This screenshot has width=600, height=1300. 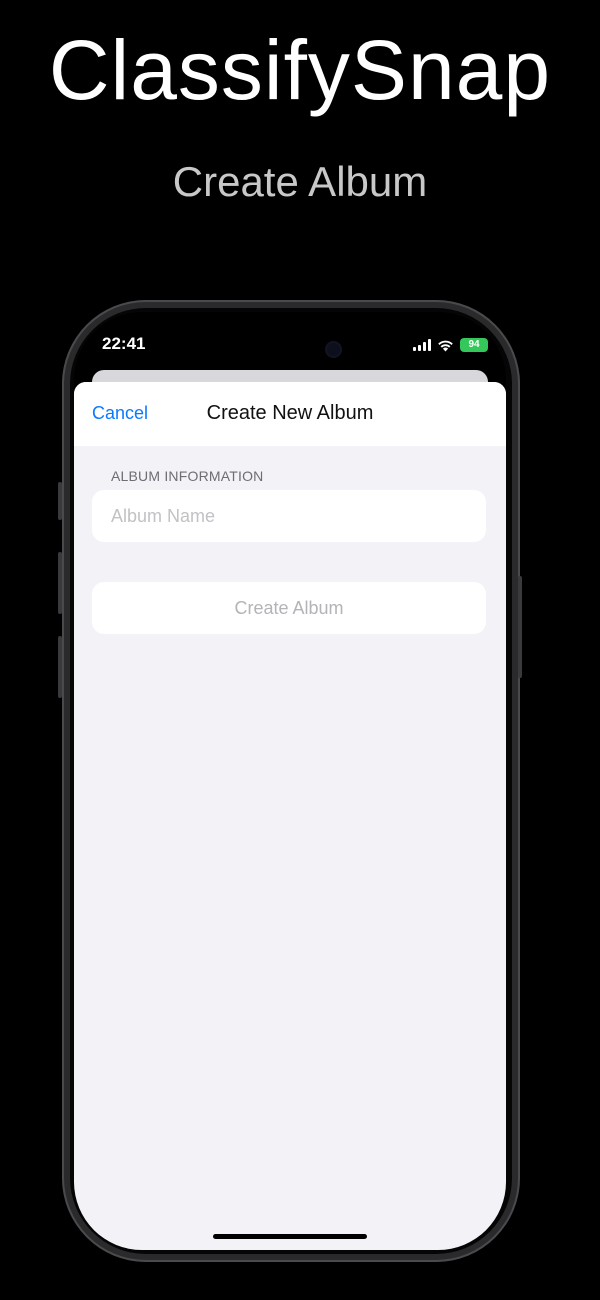 What do you see at coordinates (290, 350) in the screenshot?
I see `dynamic-island` at bounding box center [290, 350].